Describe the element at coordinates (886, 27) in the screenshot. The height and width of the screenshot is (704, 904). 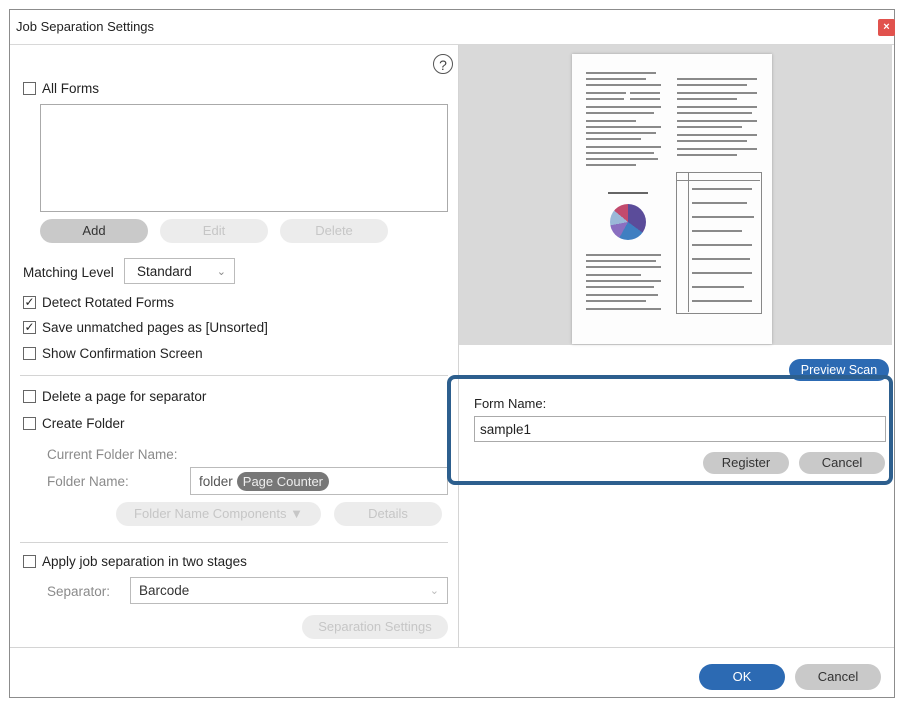
I see `close-icon: ×` at that location.